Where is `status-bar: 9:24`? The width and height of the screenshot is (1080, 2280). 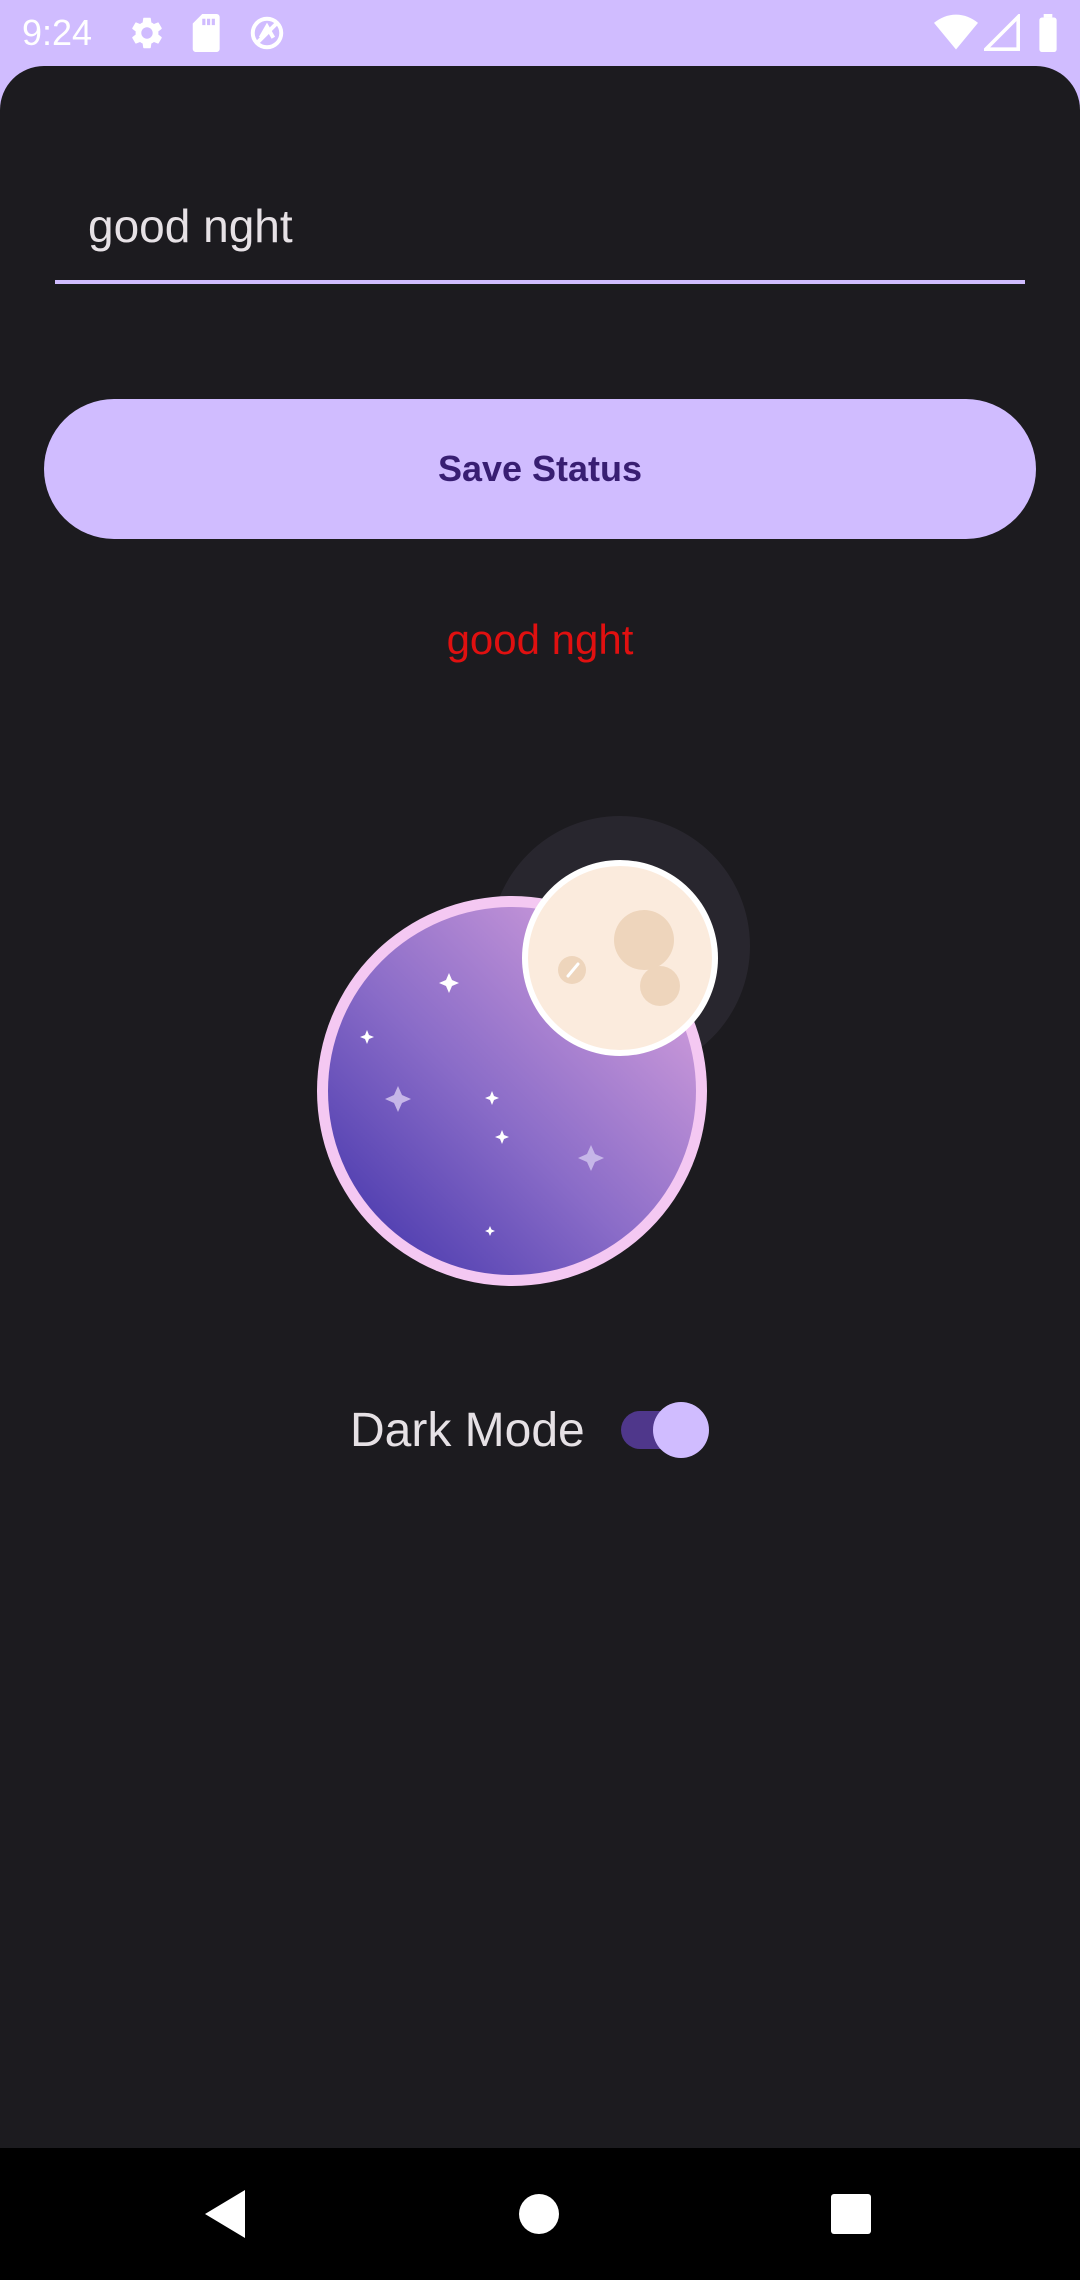 status-bar: 9:24 is located at coordinates (540, 33).